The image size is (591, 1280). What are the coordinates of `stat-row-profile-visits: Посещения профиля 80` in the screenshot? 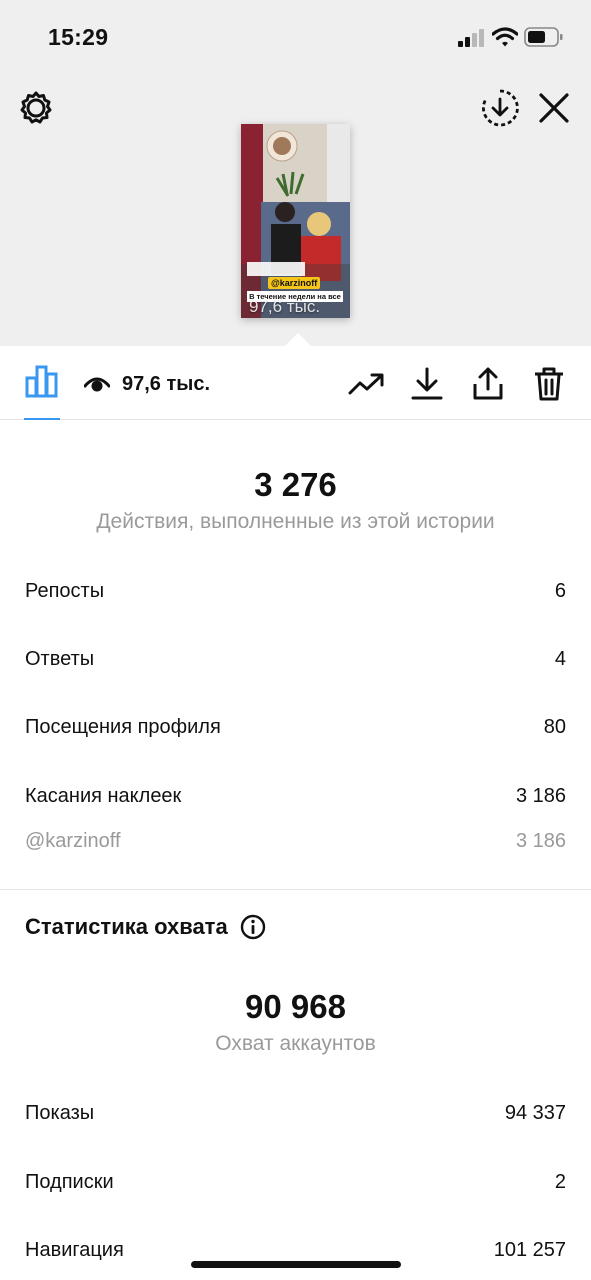 It's located at (295, 727).